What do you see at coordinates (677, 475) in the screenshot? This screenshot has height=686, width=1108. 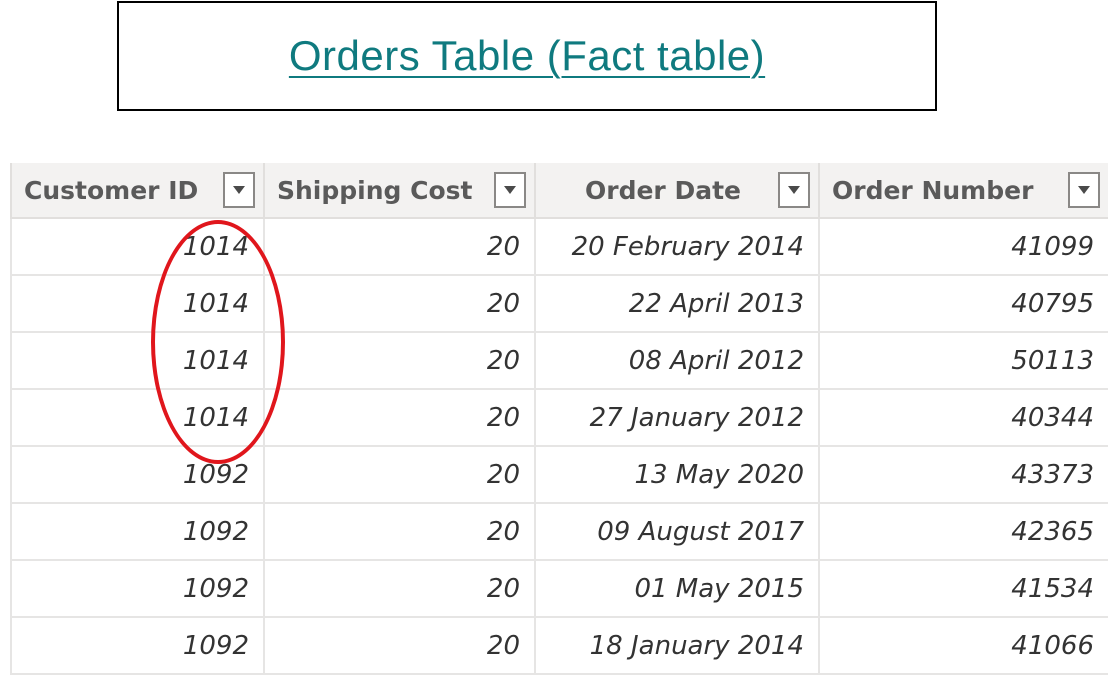 I see `cell-order-date: 13 May 2020` at bounding box center [677, 475].